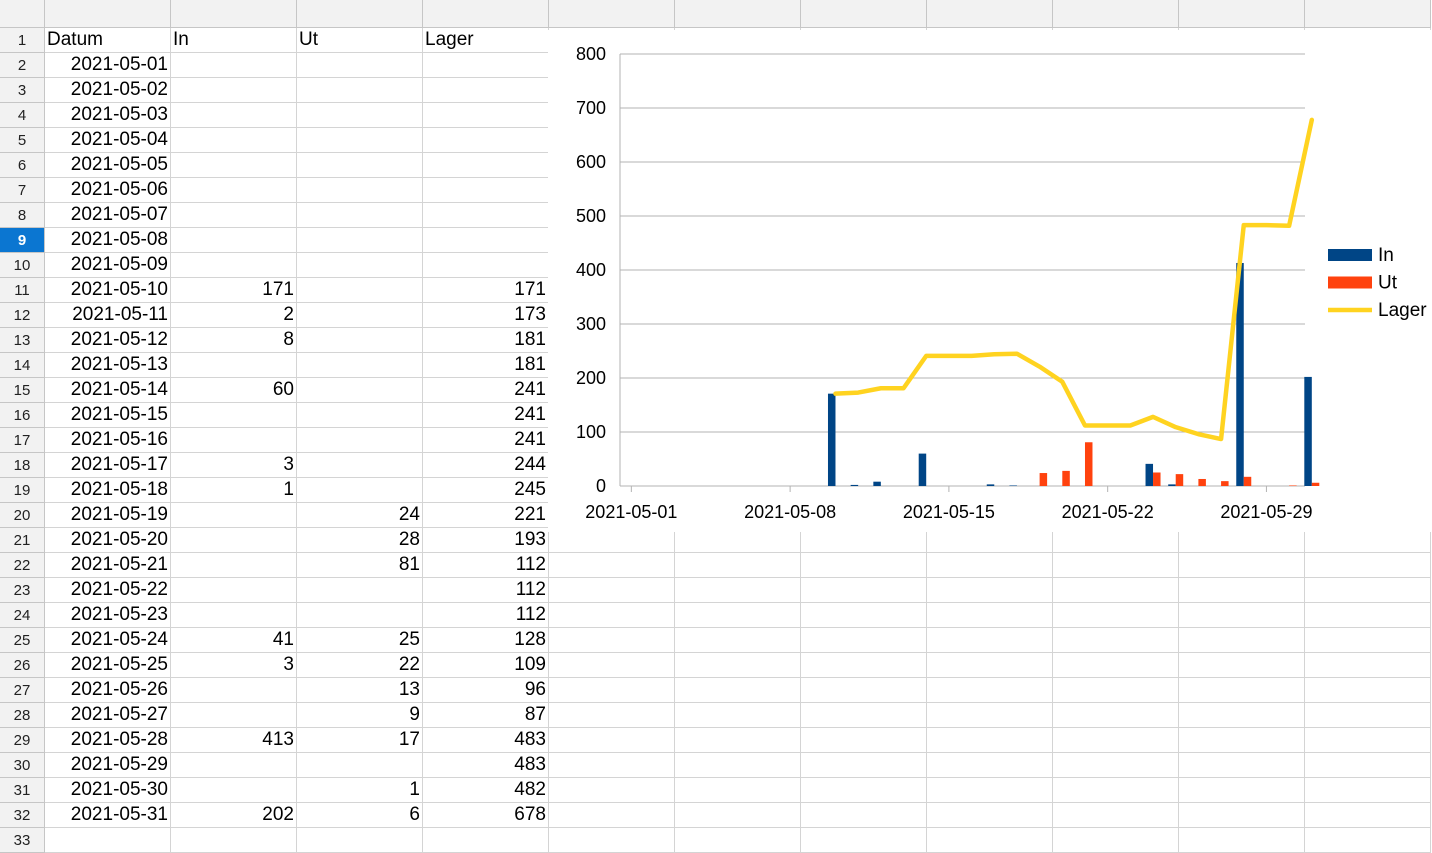  I want to click on row-header-30: 30, so click(22, 765).